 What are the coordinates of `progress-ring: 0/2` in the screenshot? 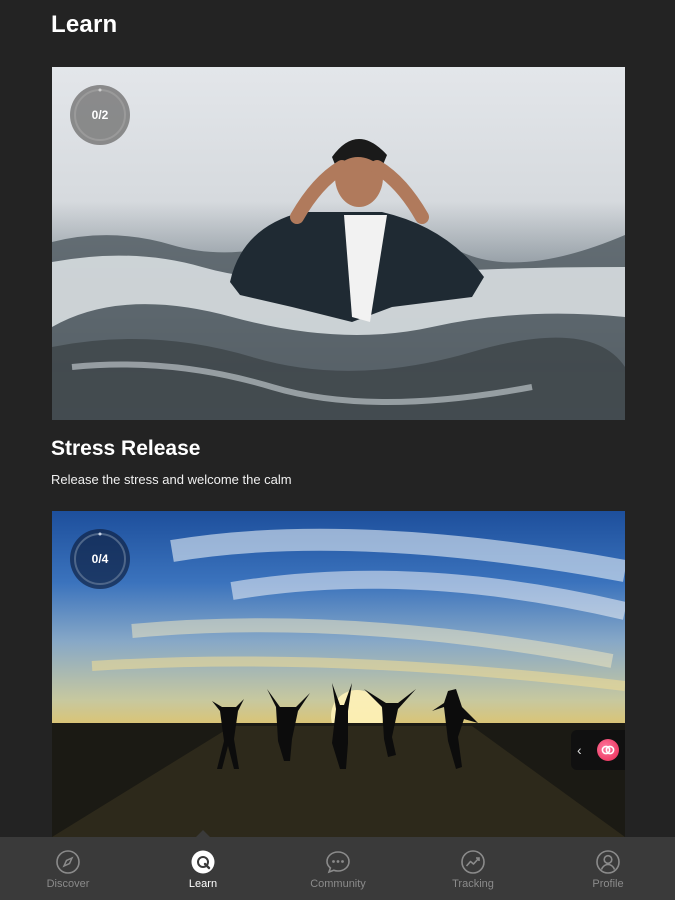 It's located at (100, 115).